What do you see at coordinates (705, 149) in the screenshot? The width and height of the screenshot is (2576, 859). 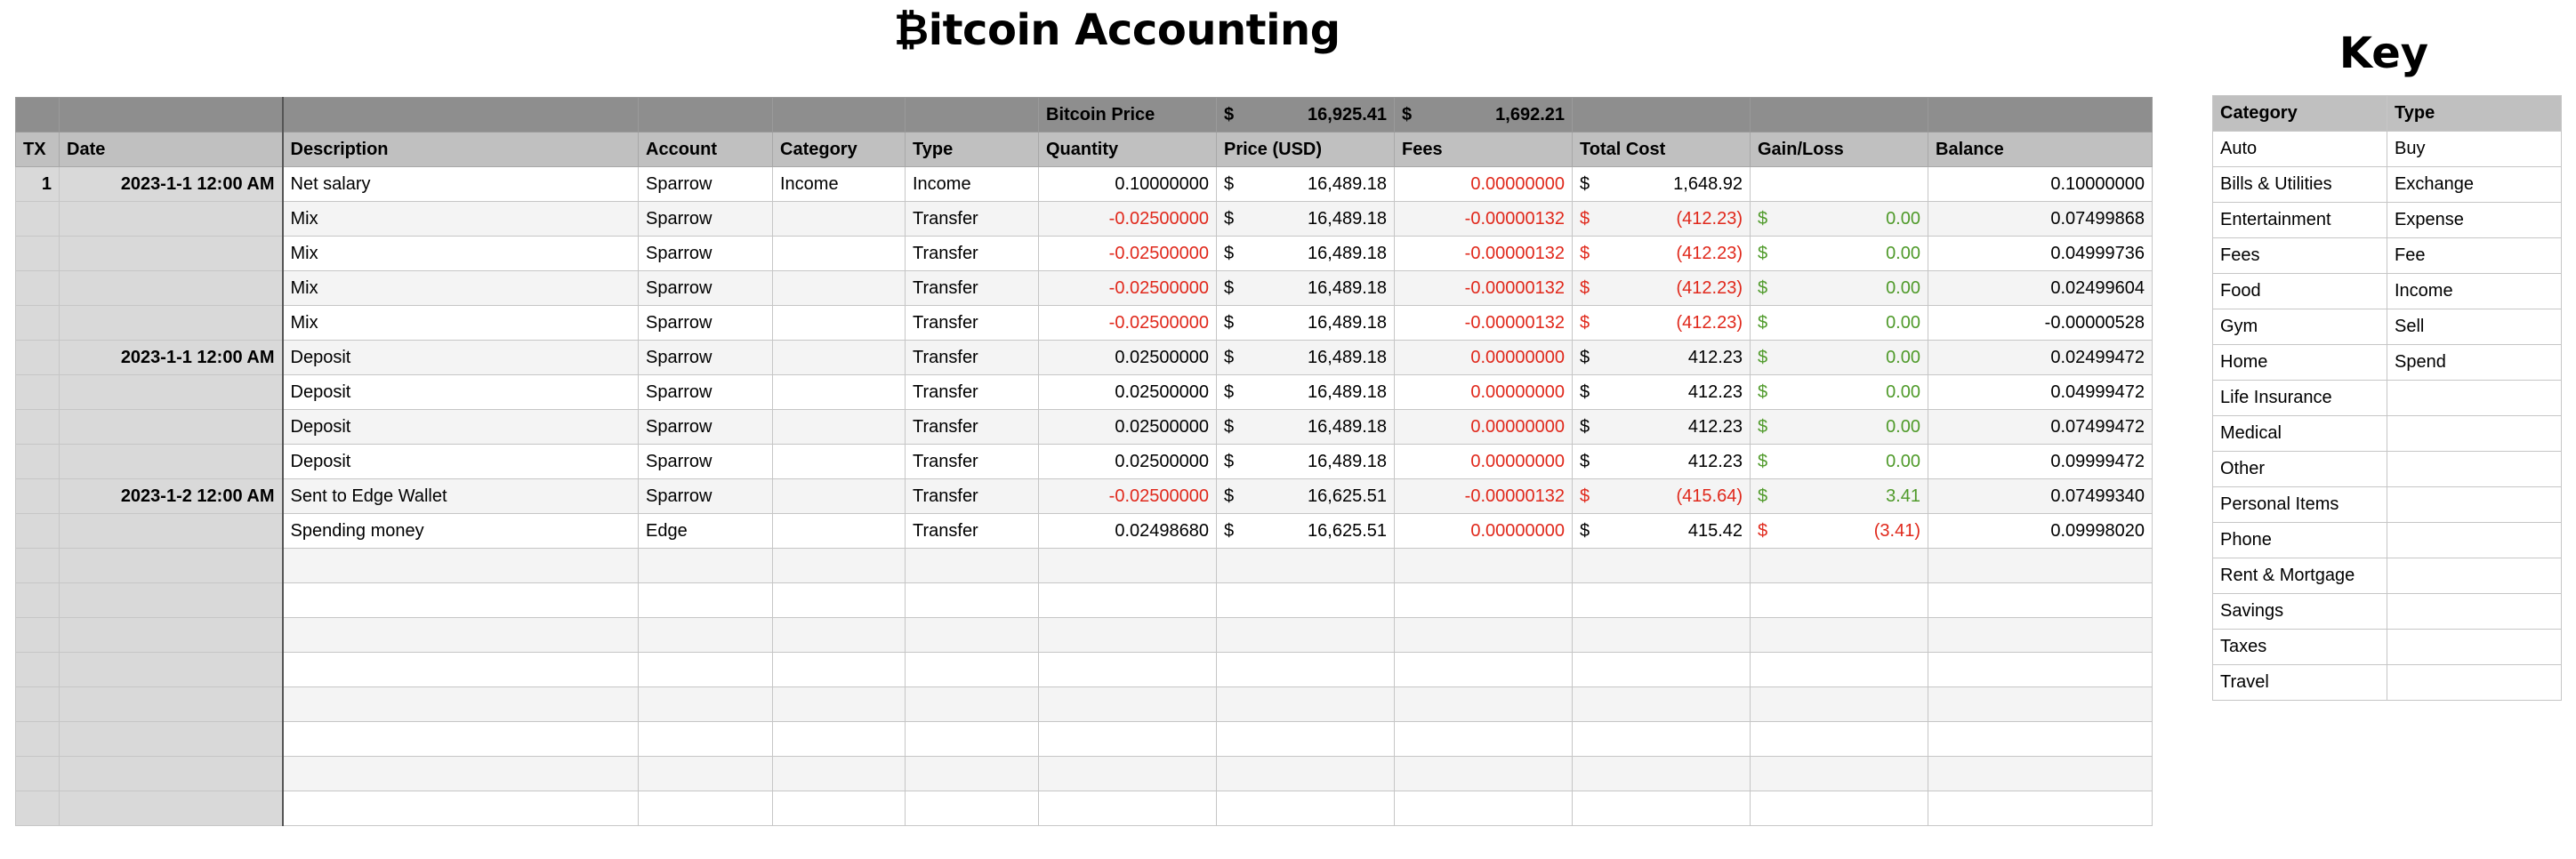 I see `header-account: Account` at bounding box center [705, 149].